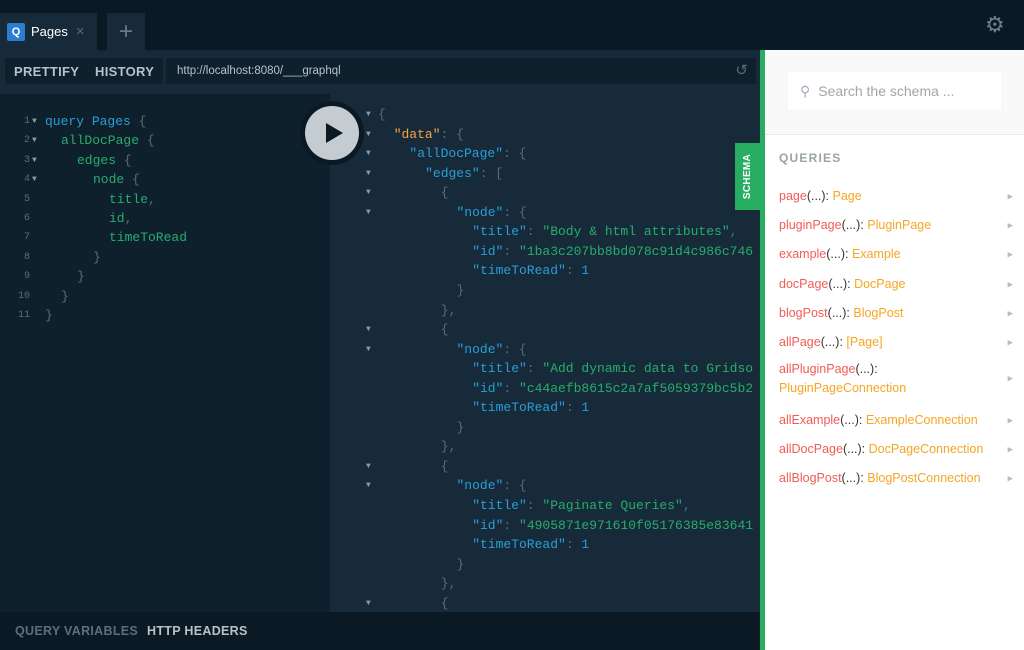  I want to click on queries-heading: QUERIES, so click(810, 158).